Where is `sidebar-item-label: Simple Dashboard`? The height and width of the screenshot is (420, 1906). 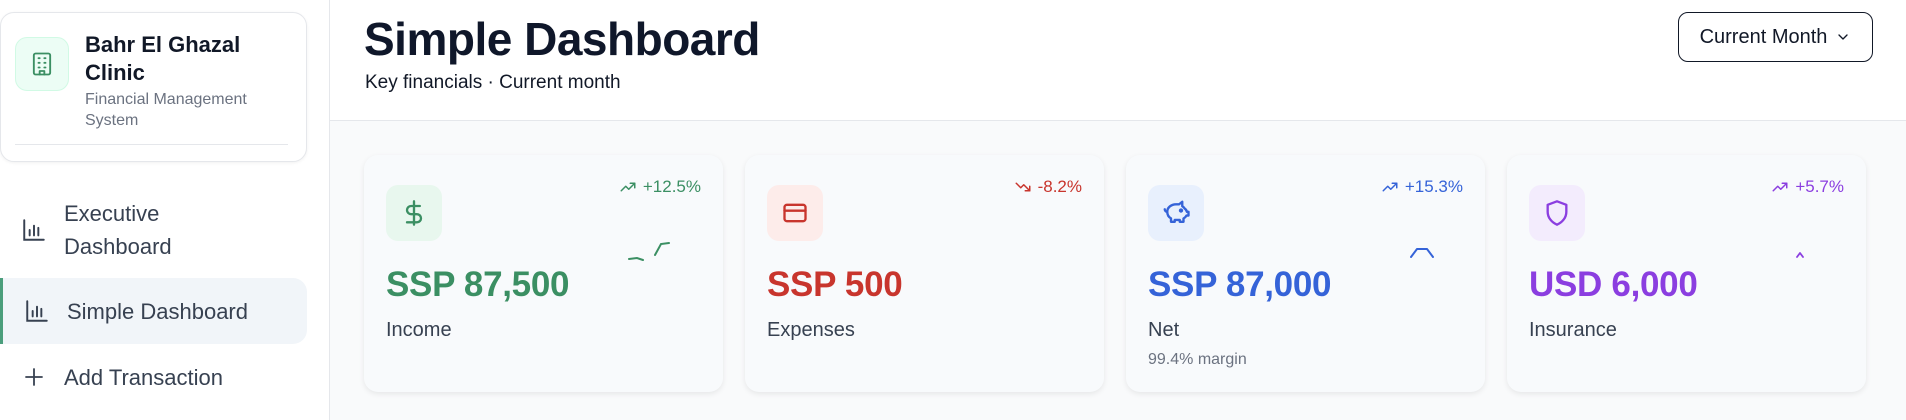
sidebar-item-label: Simple Dashboard is located at coordinates (157, 311).